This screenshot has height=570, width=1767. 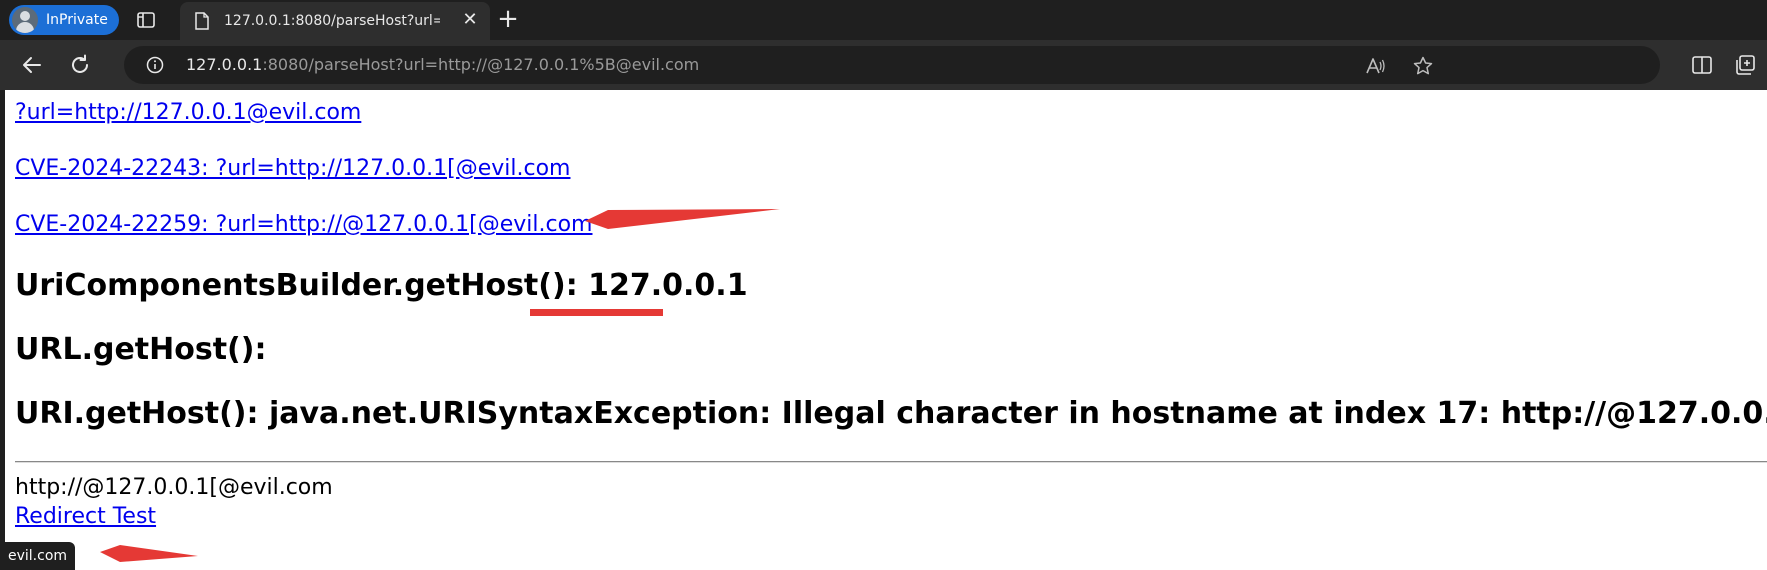 I want to click on tab-actions-icon, so click(x=146, y=20).